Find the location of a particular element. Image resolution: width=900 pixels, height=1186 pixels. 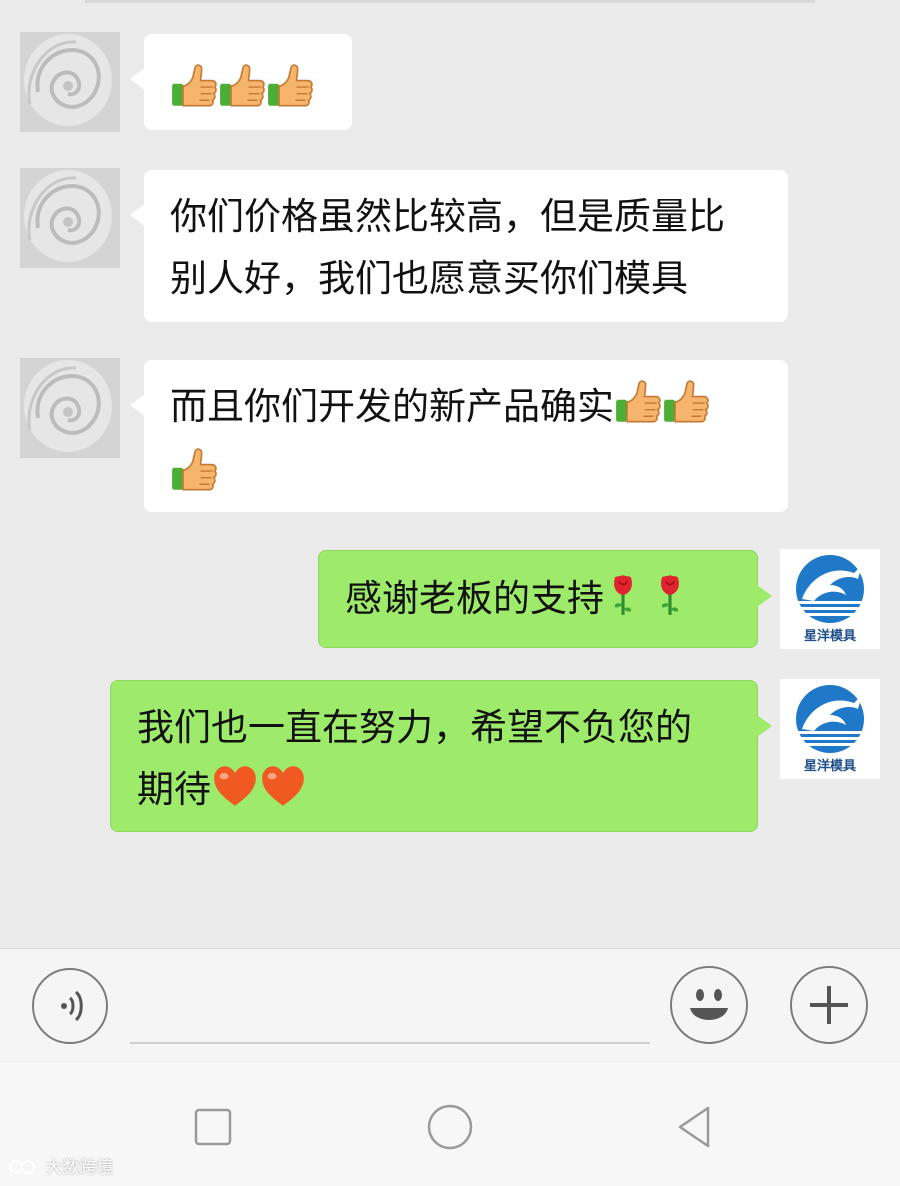

outgoing-message-bubble: 我们也一直在努力，希望不负您的 期待 is located at coordinates (441, 756).